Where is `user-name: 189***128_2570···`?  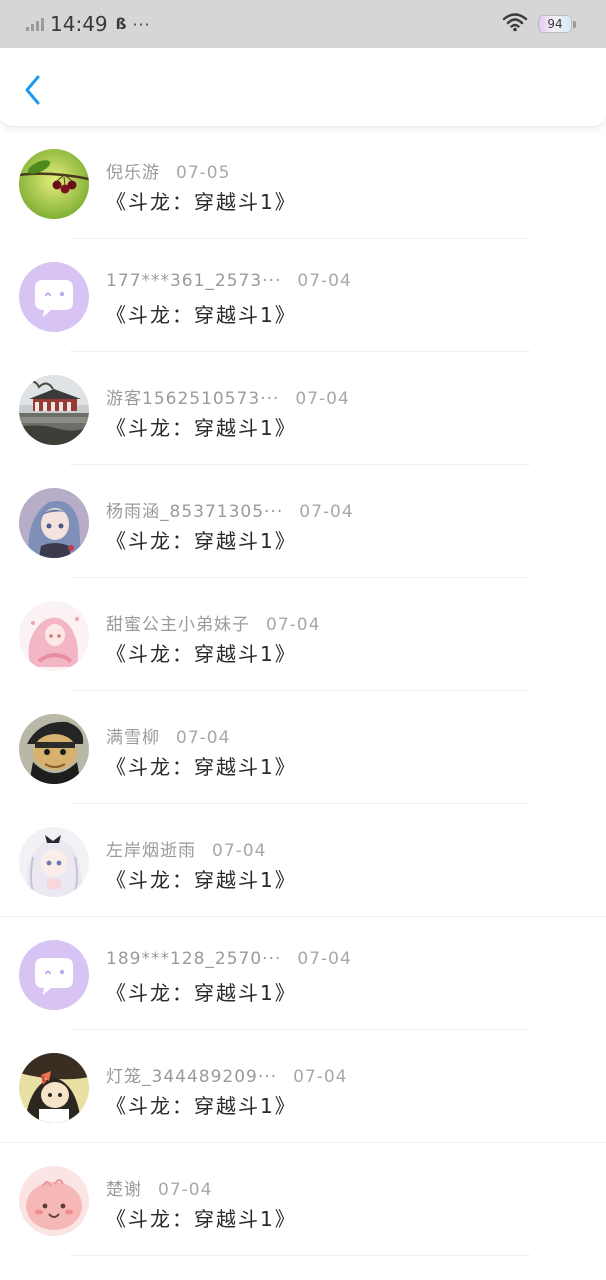
user-name: 189***128_2570··· is located at coordinates (194, 959).